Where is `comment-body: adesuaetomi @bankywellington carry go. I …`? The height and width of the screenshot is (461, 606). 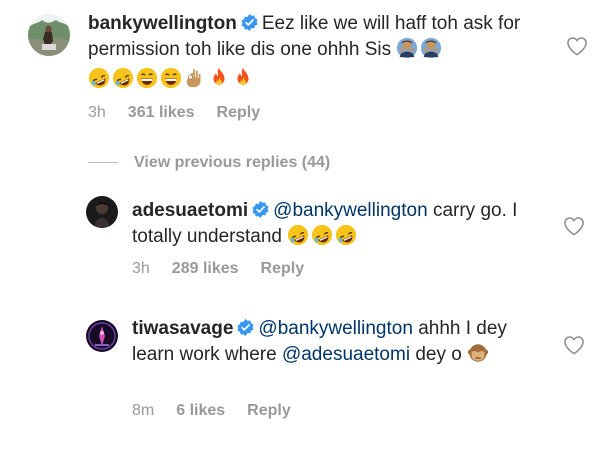
comment-body: adesuaetomi @bankywellington carry go. I … is located at coordinates (332, 224).